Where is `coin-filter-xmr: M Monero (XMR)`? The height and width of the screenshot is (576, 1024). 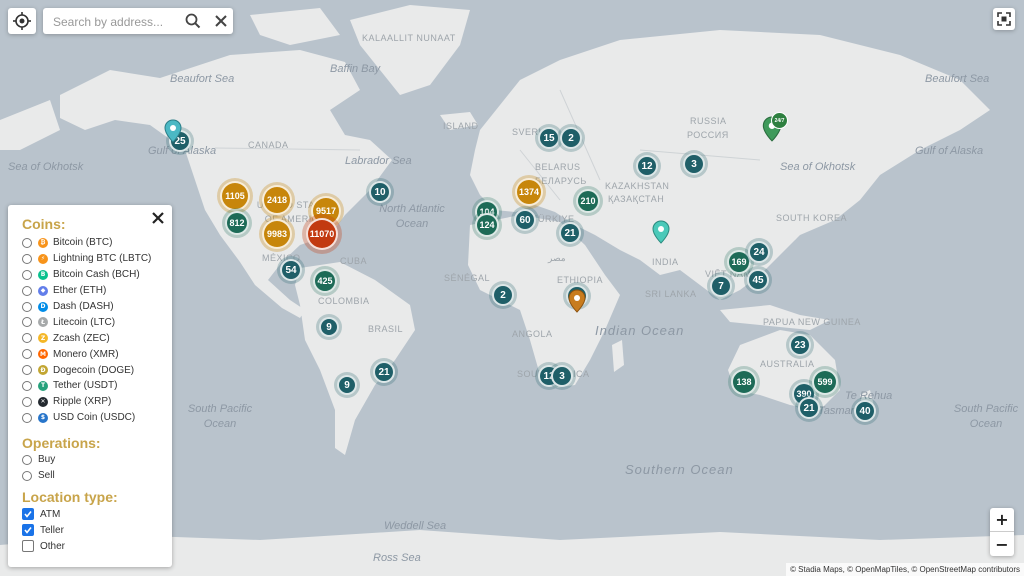 coin-filter-xmr: M Monero (XMR) is located at coordinates (92, 354).